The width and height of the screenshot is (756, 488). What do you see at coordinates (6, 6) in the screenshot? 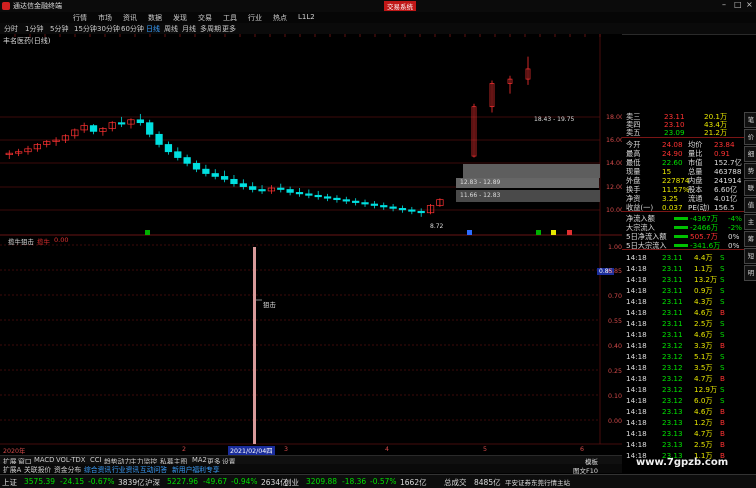
I see `app-logo-icon` at bounding box center [6, 6].